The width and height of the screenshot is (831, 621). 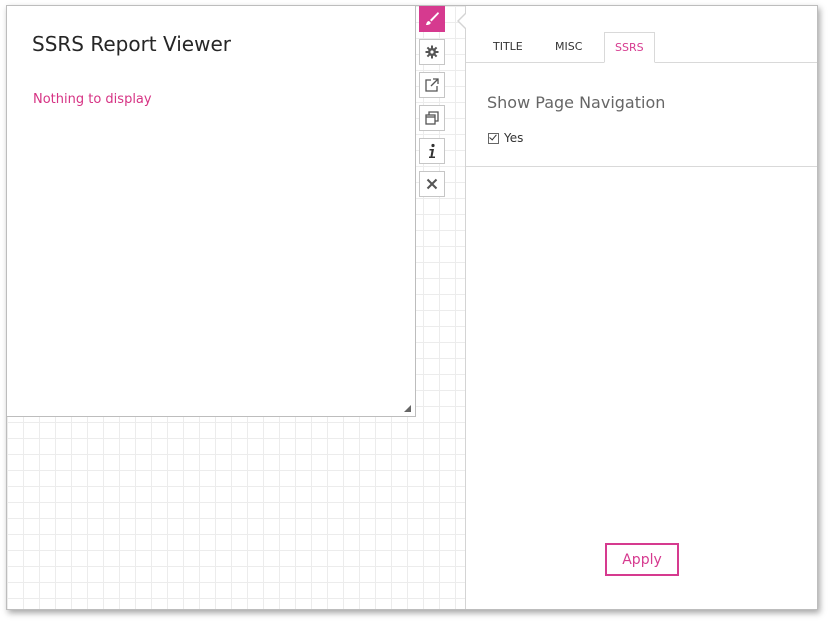 What do you see at coordinates (568, 46) in the screenshot?
I see `tab-misc: MISC` at bounding box center [568, 46].